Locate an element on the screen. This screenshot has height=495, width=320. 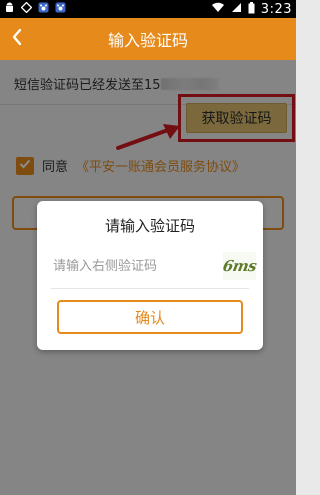
confirm-button: 确认 is located at coordinates (150, 317).